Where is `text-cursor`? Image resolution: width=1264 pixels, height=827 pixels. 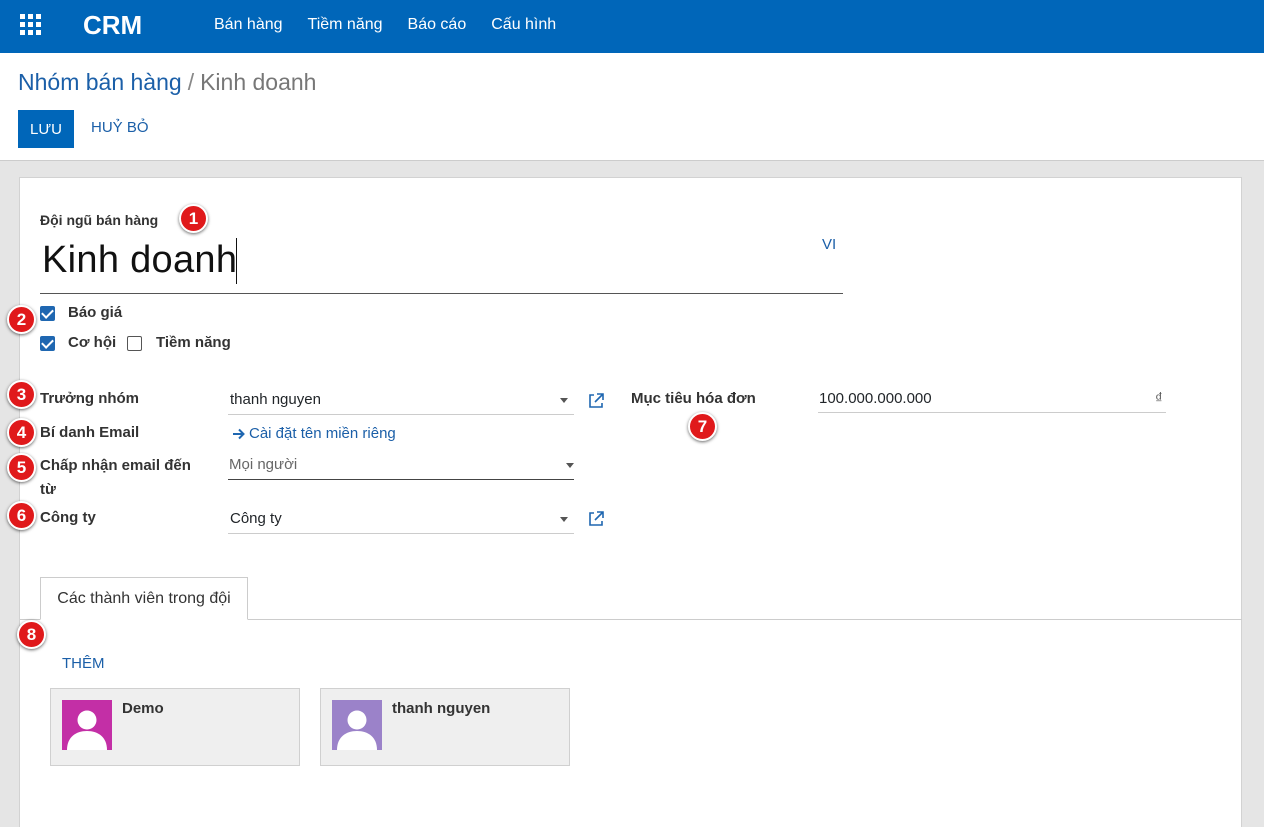
text-cursor is located at coordinates (236, 261).